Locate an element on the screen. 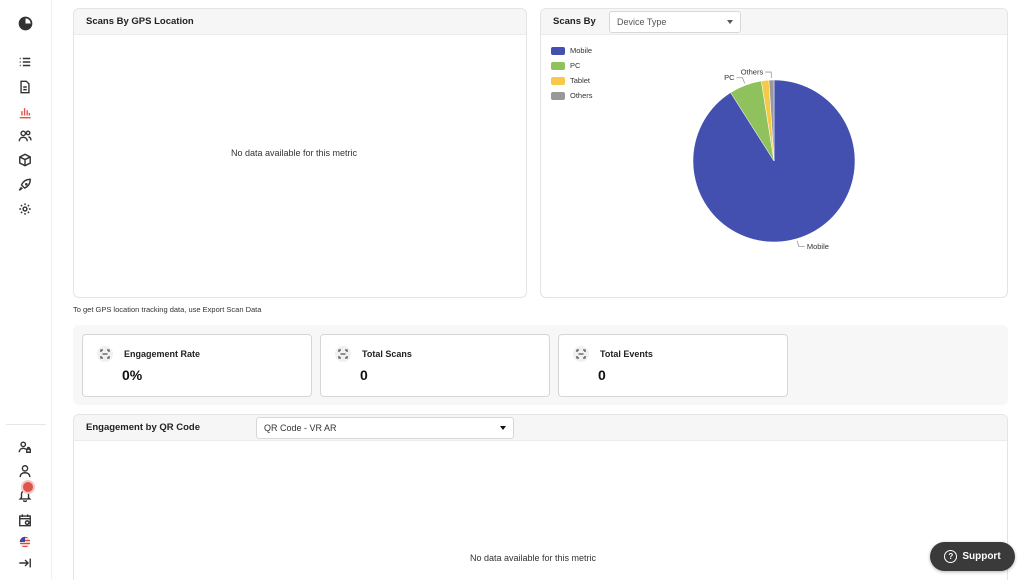  engagement-empty-message: No data available for this metric is located at coordinates (533, 558).